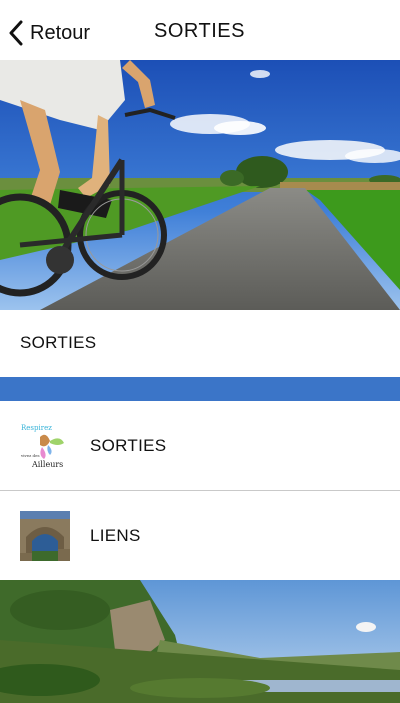 The width and height of the screenshot is (400, 703). What do you see at coordinates (45, 446) in the screenshot?
I see `sorties-thumbnail: Respirez vivez des Ailleurs` at bounding box center [45, 446].